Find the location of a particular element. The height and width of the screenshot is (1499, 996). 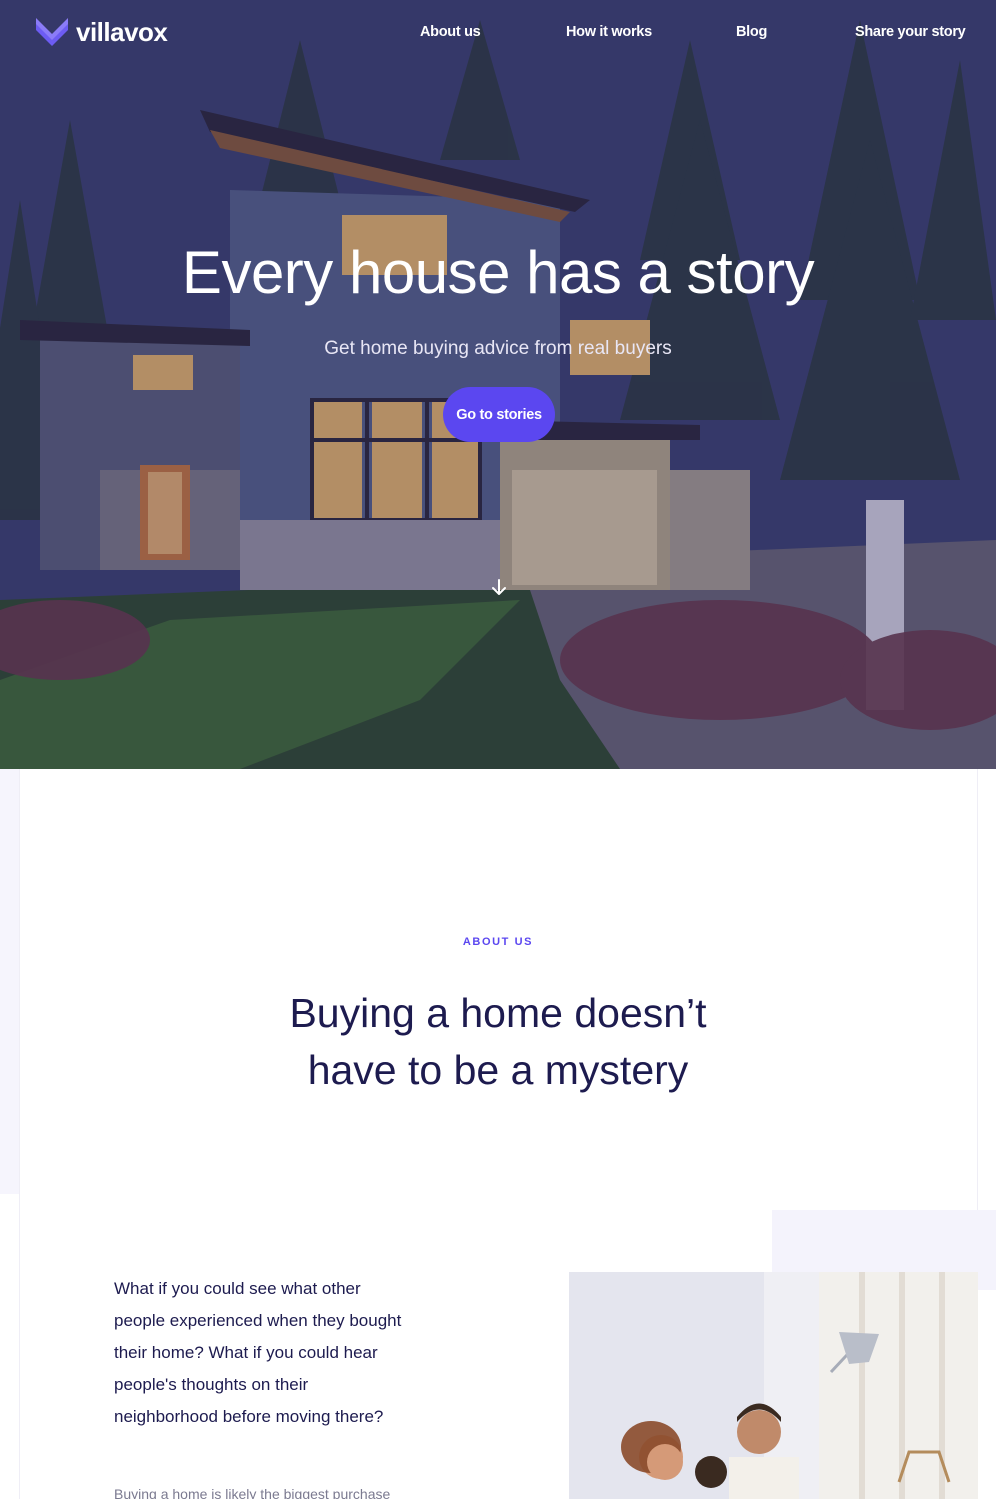

nav-link-about-us: About us is located at coordinates (450, 32).